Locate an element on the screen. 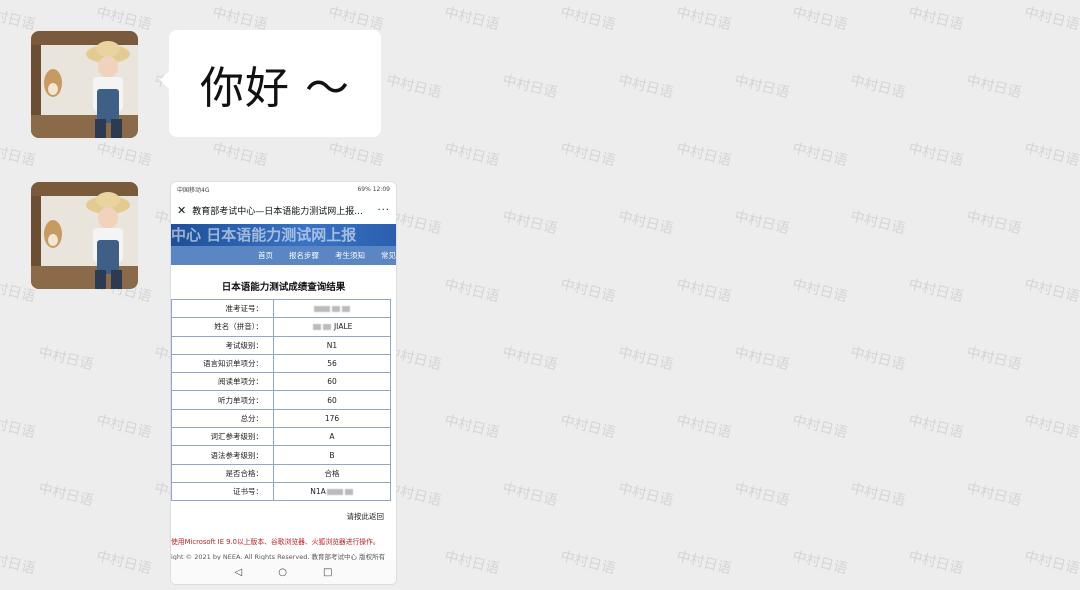 This screenshot has width=1080, height=590. carrier-label: 中国移动4G is located at coordinates (193, 190).